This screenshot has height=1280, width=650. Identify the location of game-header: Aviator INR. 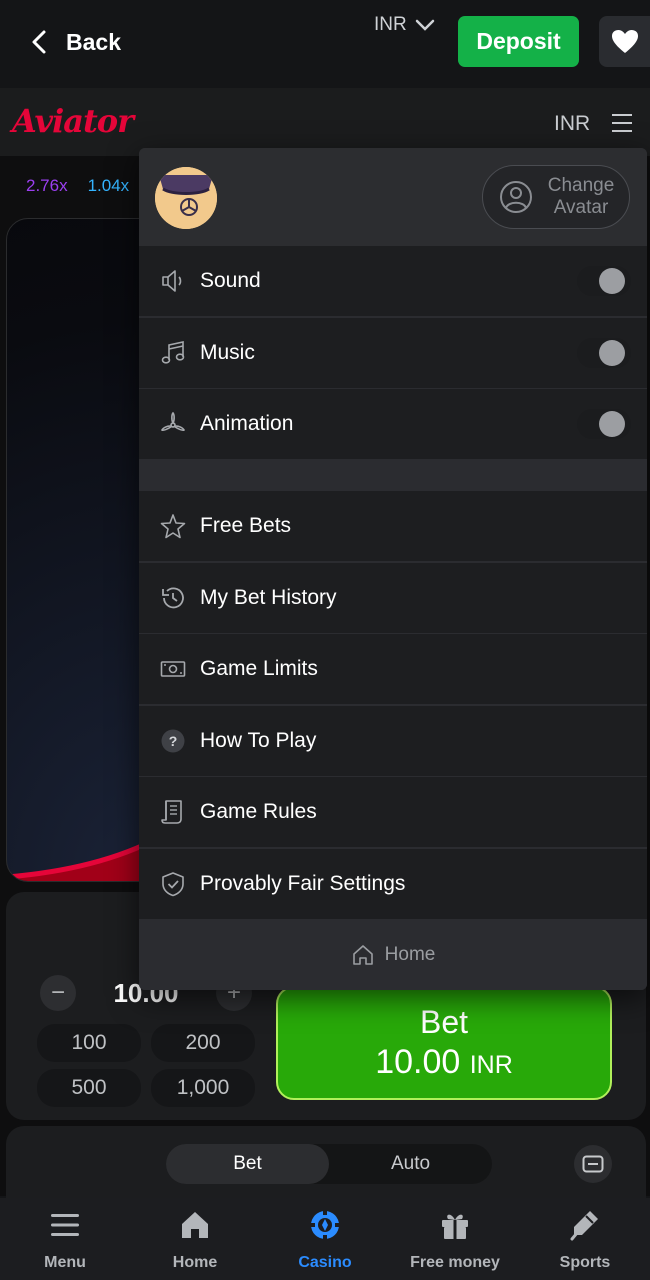
(325, 122).